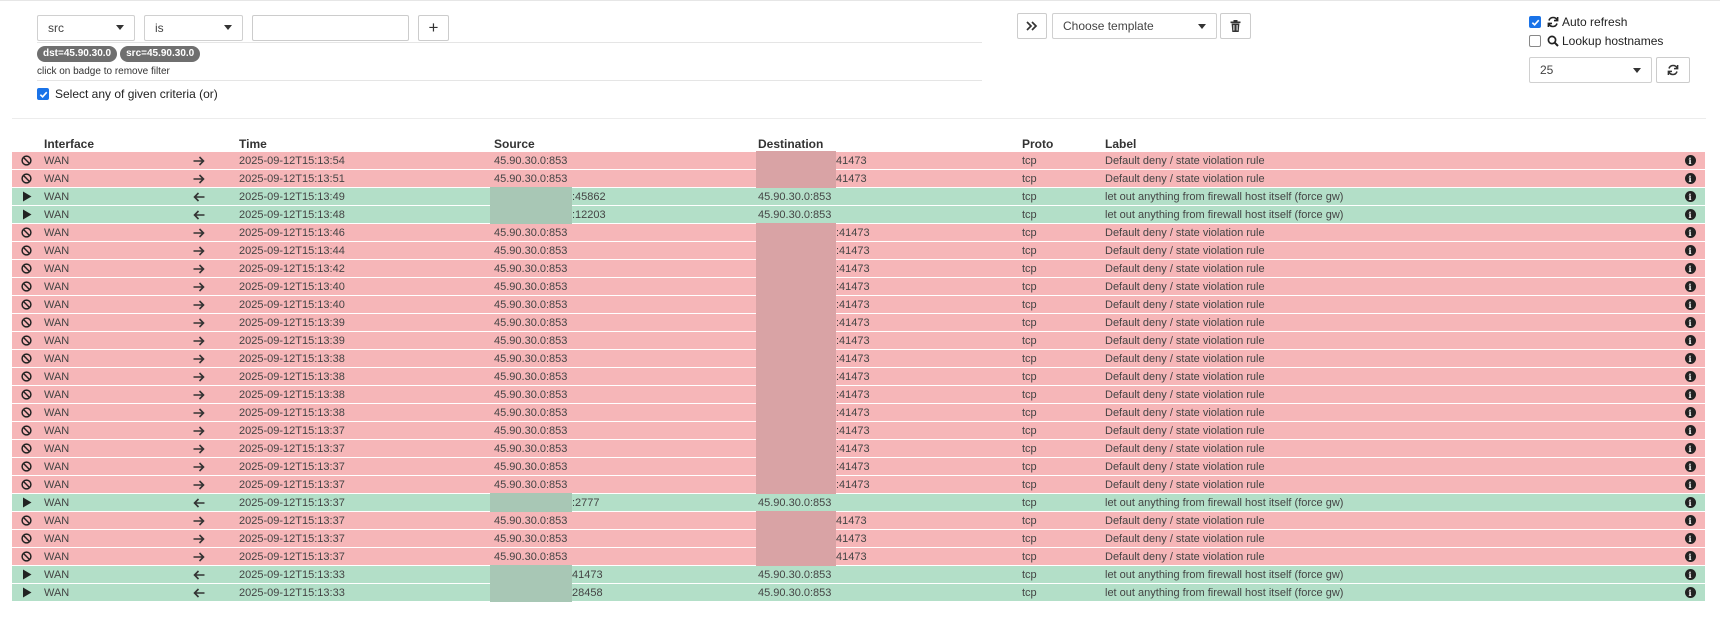 The height and width of the screenshot is (621, 1720). Describe the element at coordinates (1063, 144) in the screenshot. I see `header-proto: Proto` at that location.